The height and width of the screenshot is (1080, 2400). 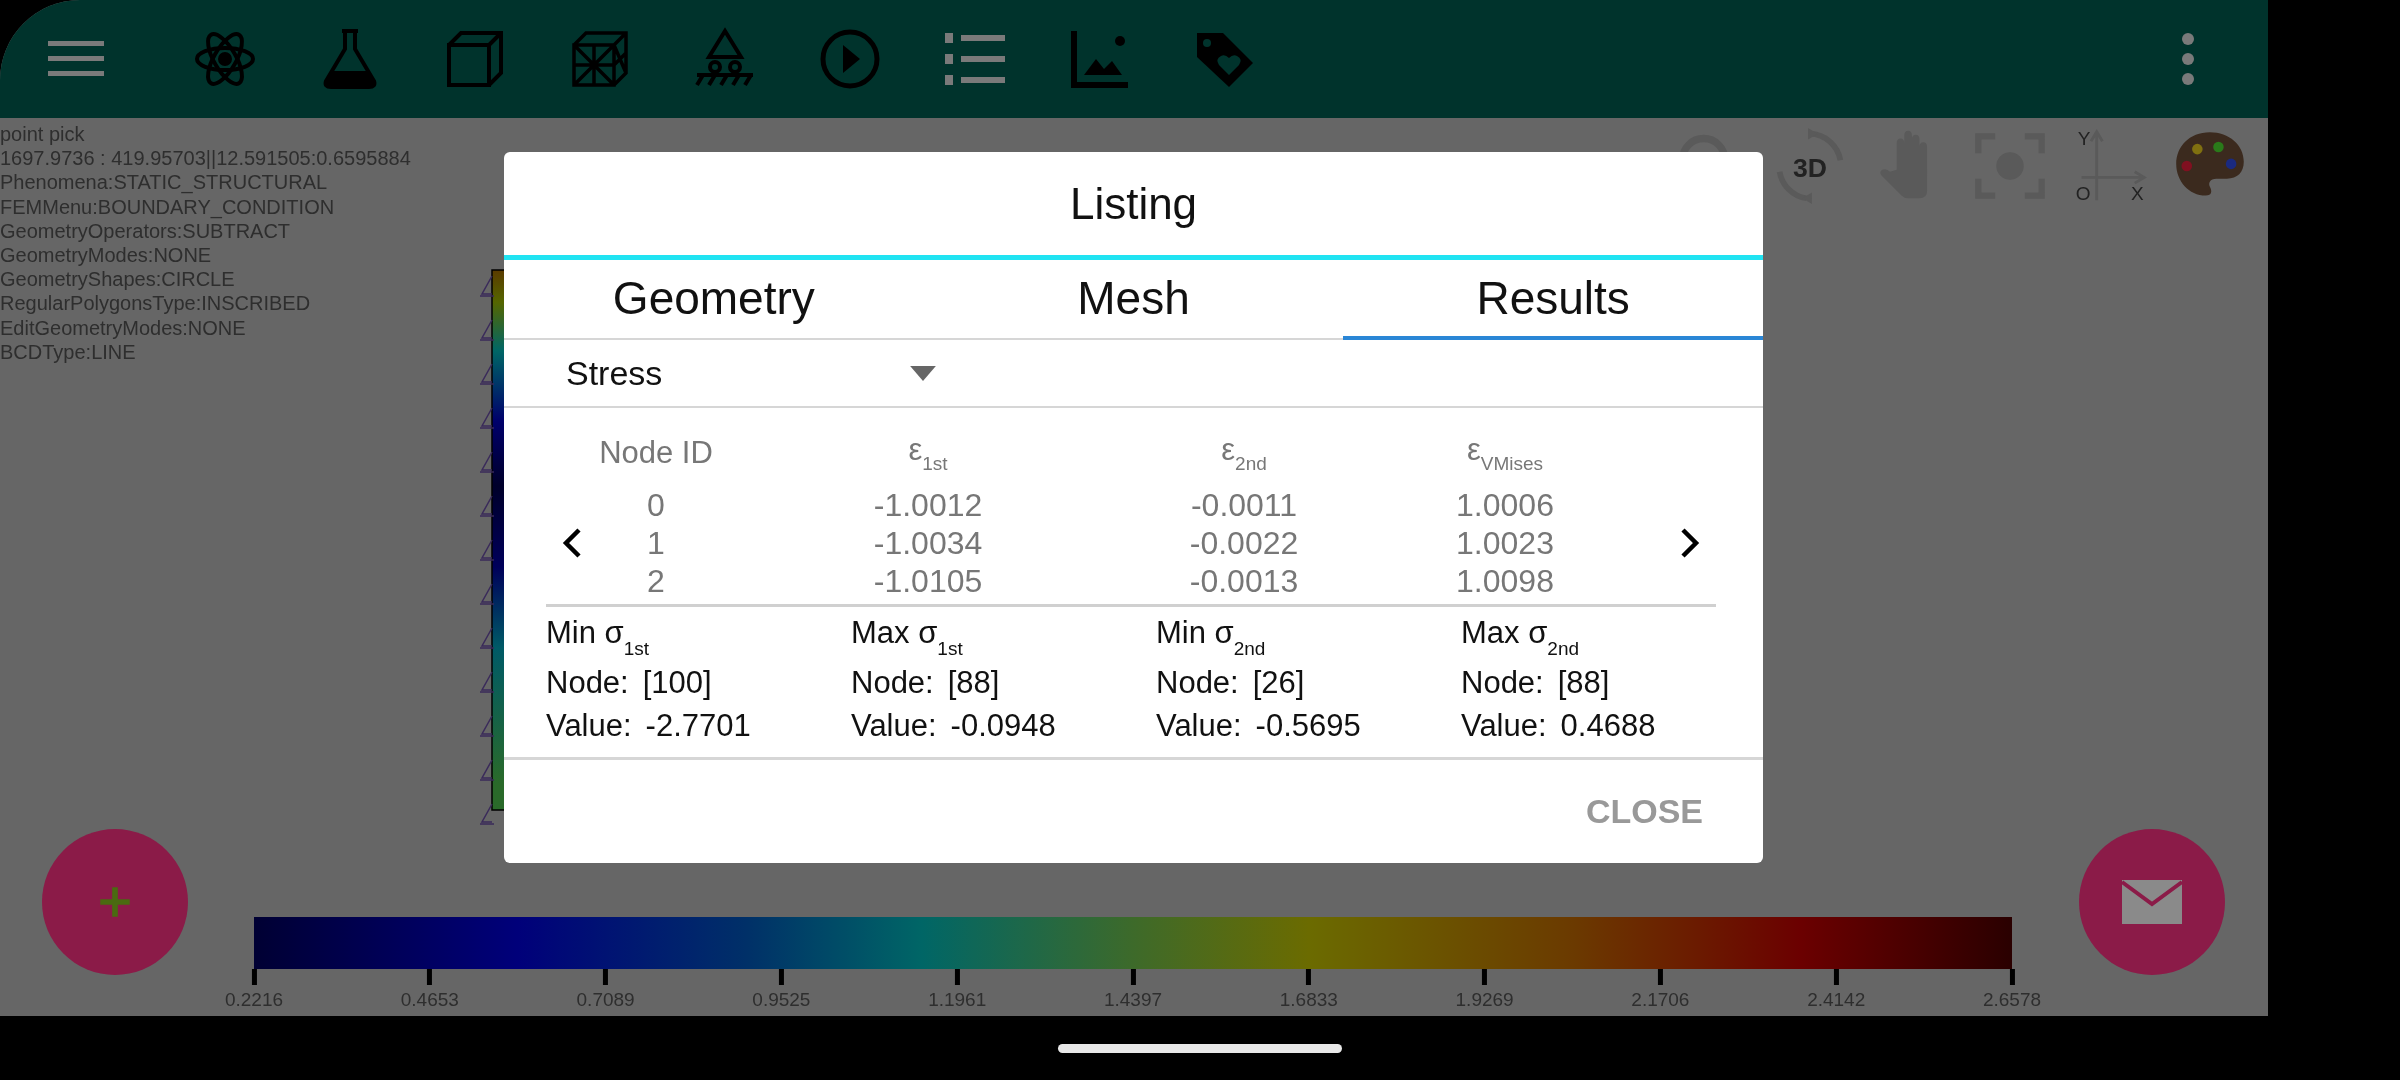 I want to click on table-cell-text: 2, so click(x=656, y=581).